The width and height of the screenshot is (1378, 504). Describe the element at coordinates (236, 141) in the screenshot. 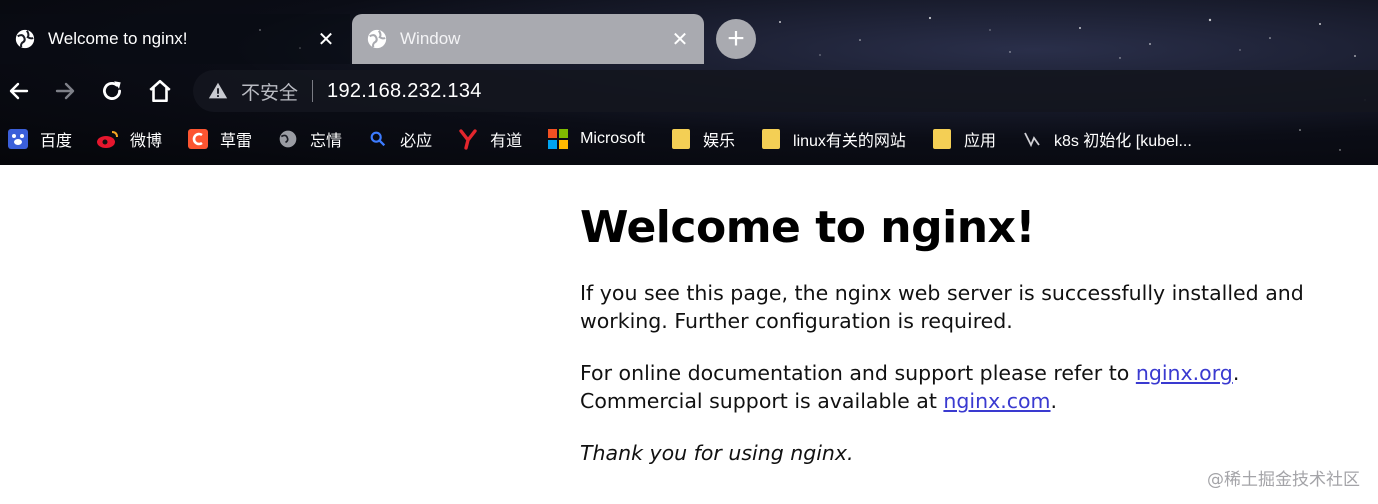

I see `bookmark-label: 草雷` at that location.